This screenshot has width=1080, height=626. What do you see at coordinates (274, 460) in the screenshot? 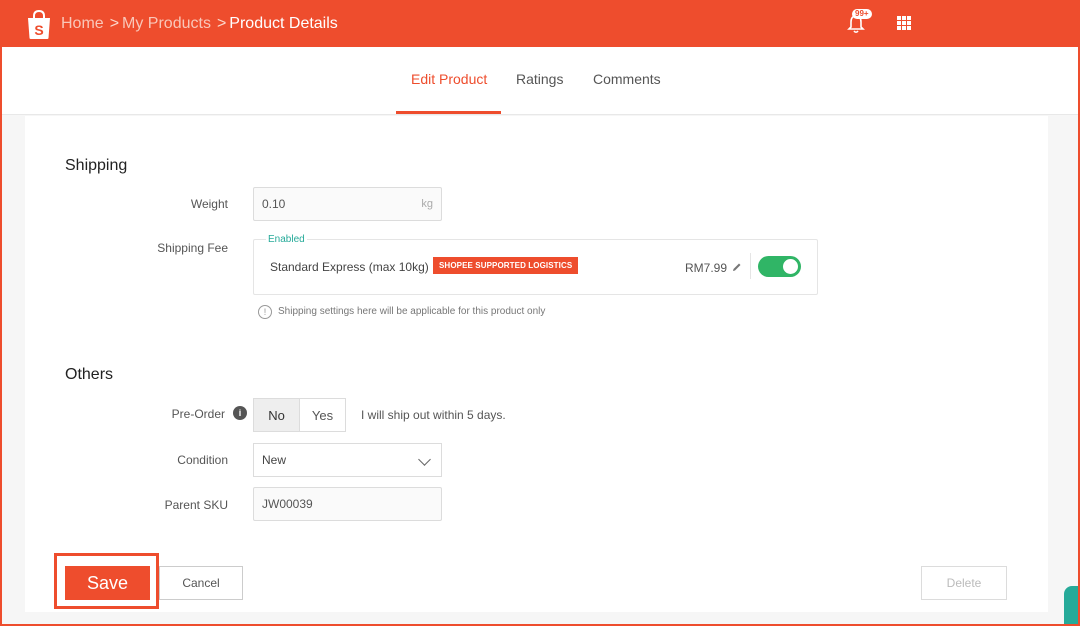
I see `condition-value: New` at bounding box center [274, 460].